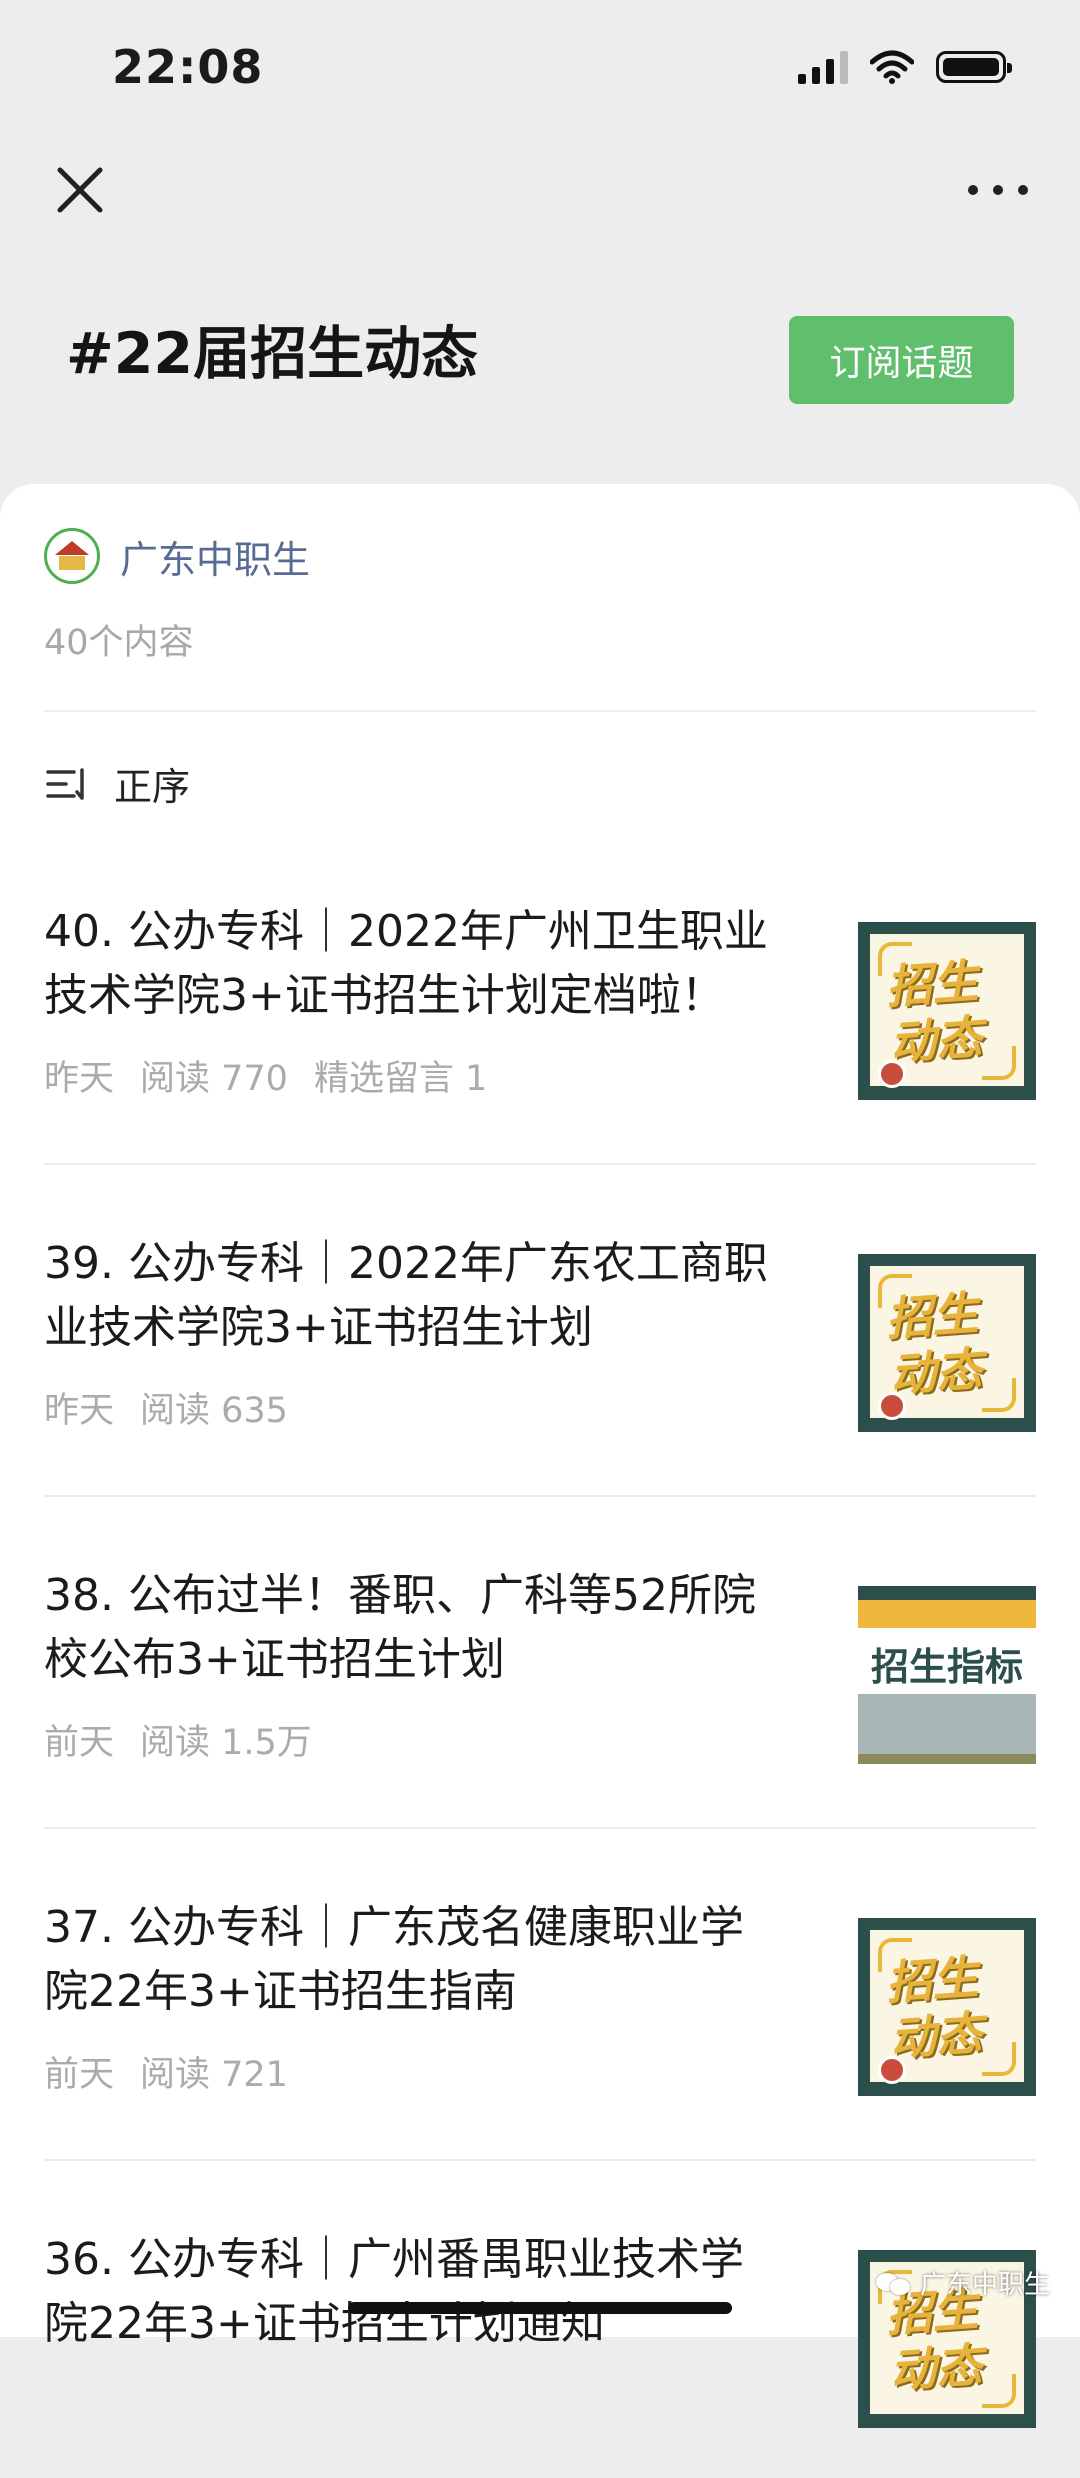 The width and height of the screenshot is (1080, 2478). What do you see at coordinates (901, 360) in the screenshot?
I see `subscribe-topic-button: 订阅话题` at bounding box center [901, 360].